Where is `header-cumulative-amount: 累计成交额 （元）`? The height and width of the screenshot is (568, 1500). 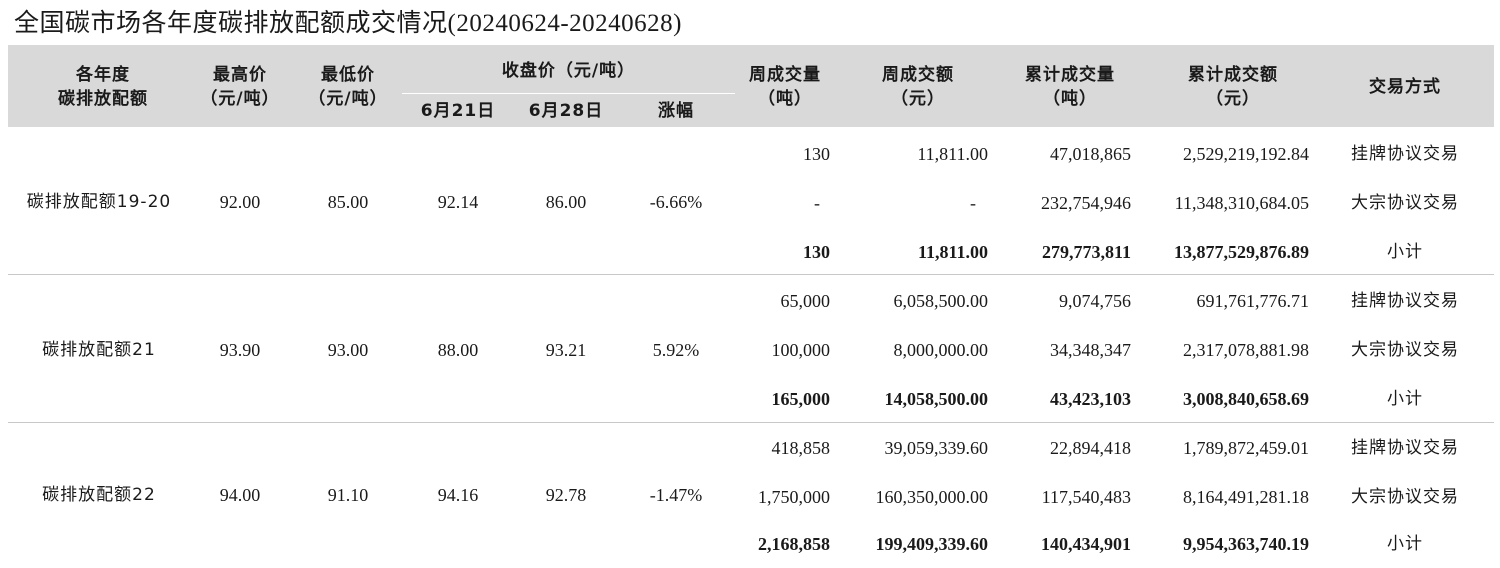 header-cumulative-amount: 累计成交额 （元） is located at coordinates (1233, 87).